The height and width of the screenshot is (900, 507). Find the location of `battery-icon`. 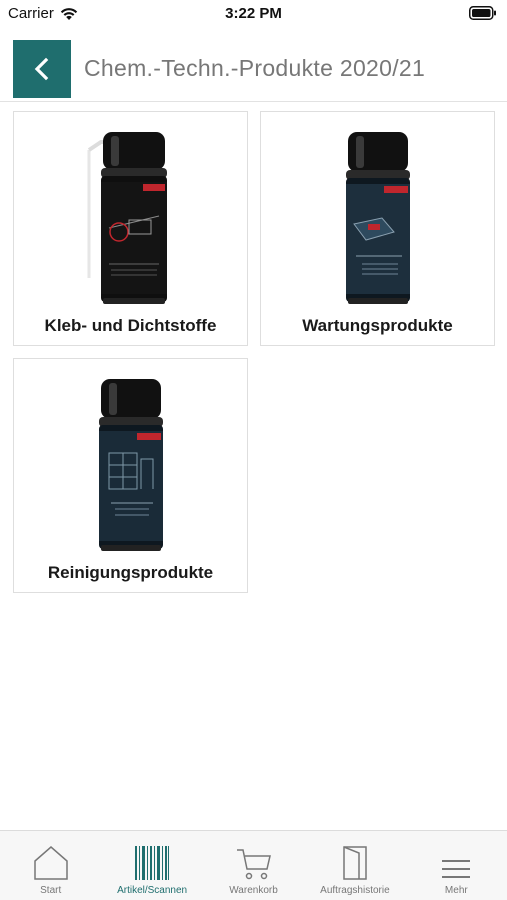

battery-icon is located at coordinates (482, 13).